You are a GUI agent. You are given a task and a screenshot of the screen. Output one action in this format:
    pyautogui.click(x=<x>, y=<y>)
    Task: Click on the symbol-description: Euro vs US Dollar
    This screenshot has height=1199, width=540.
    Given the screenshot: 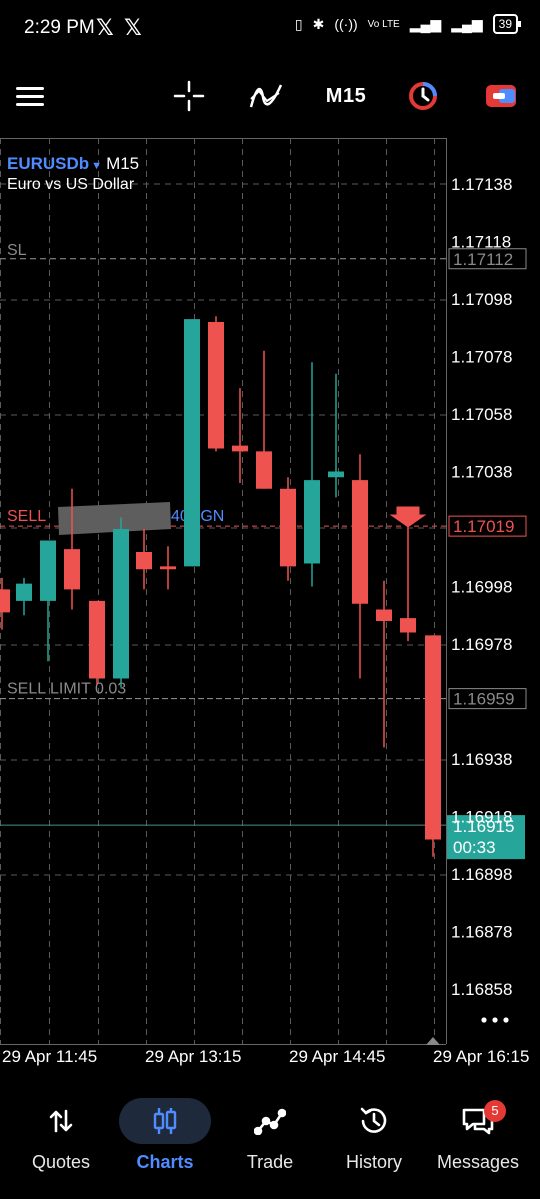 What is the action you would take?
    pyautogui.click(x=71, y=184)
    